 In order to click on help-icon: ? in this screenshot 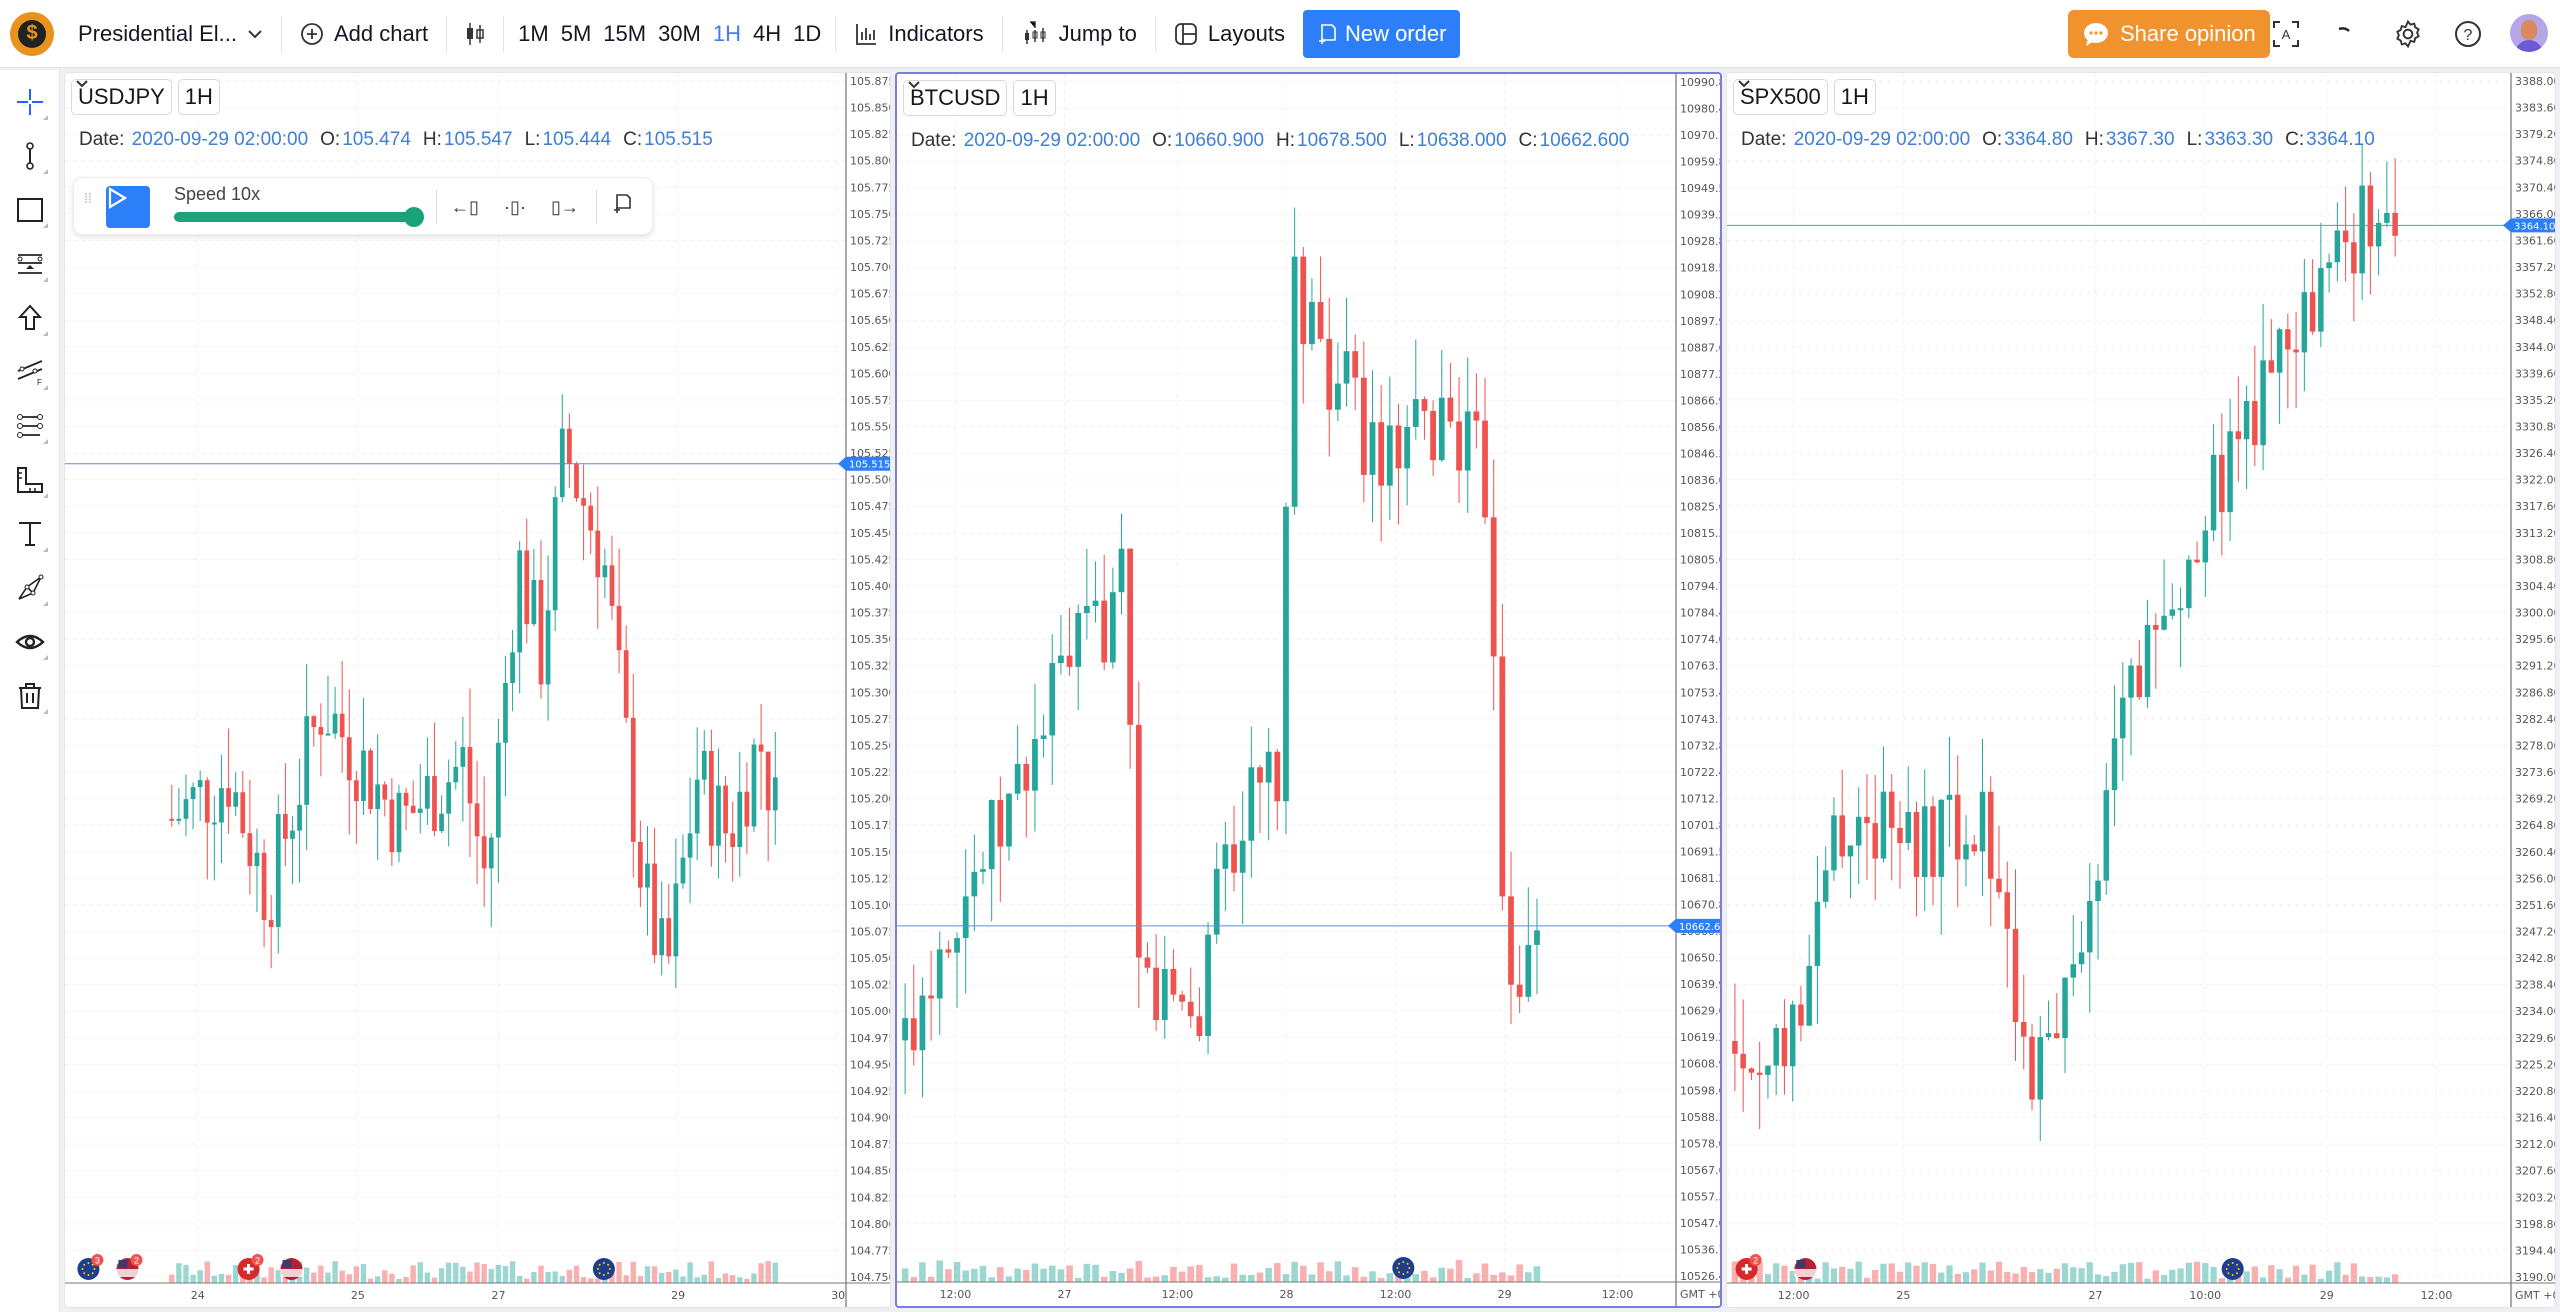, I will do `click(2468, 34)`.